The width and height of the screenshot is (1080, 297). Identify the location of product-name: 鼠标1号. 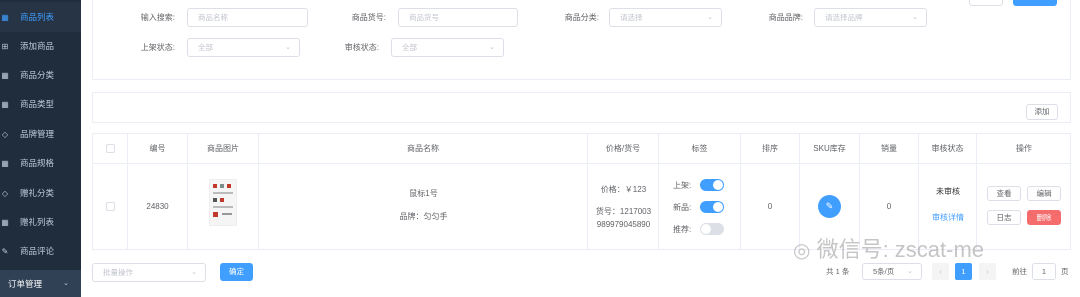
(423, 193).